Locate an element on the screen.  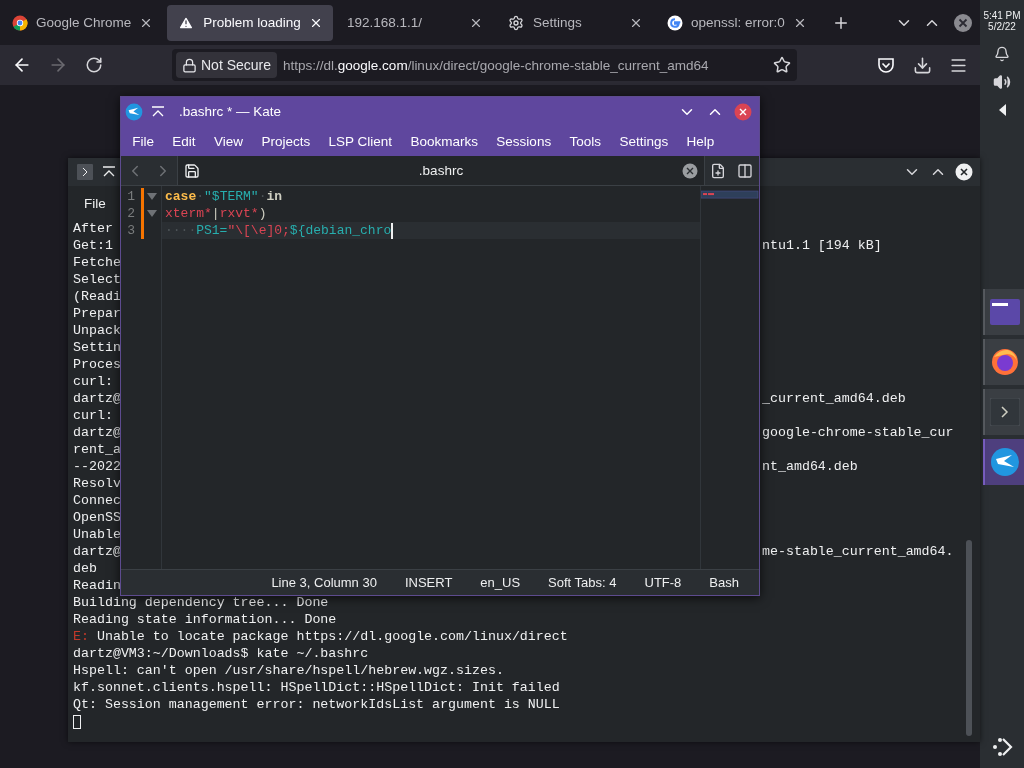
browser-tab: Problem loading is located at coordinates (250, 22).